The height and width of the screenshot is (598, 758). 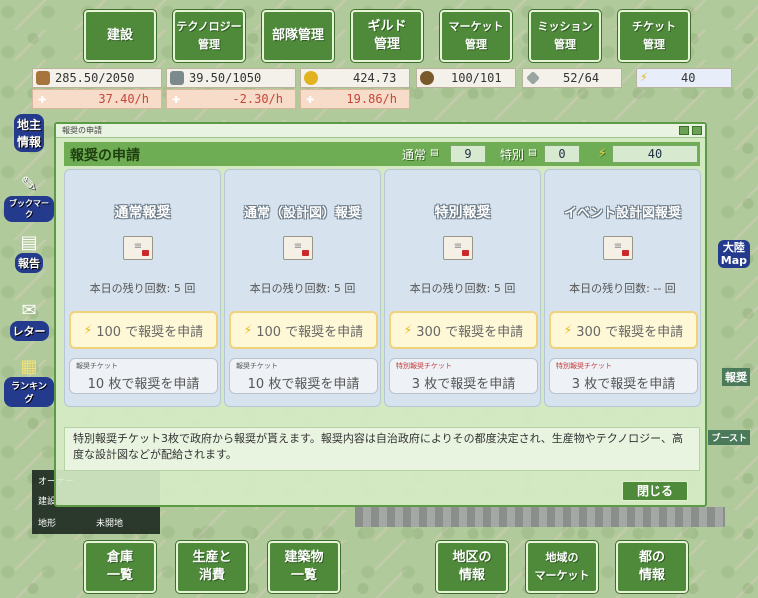 I want to click on nav-build-button: 建設, so click(x=120, y=36).